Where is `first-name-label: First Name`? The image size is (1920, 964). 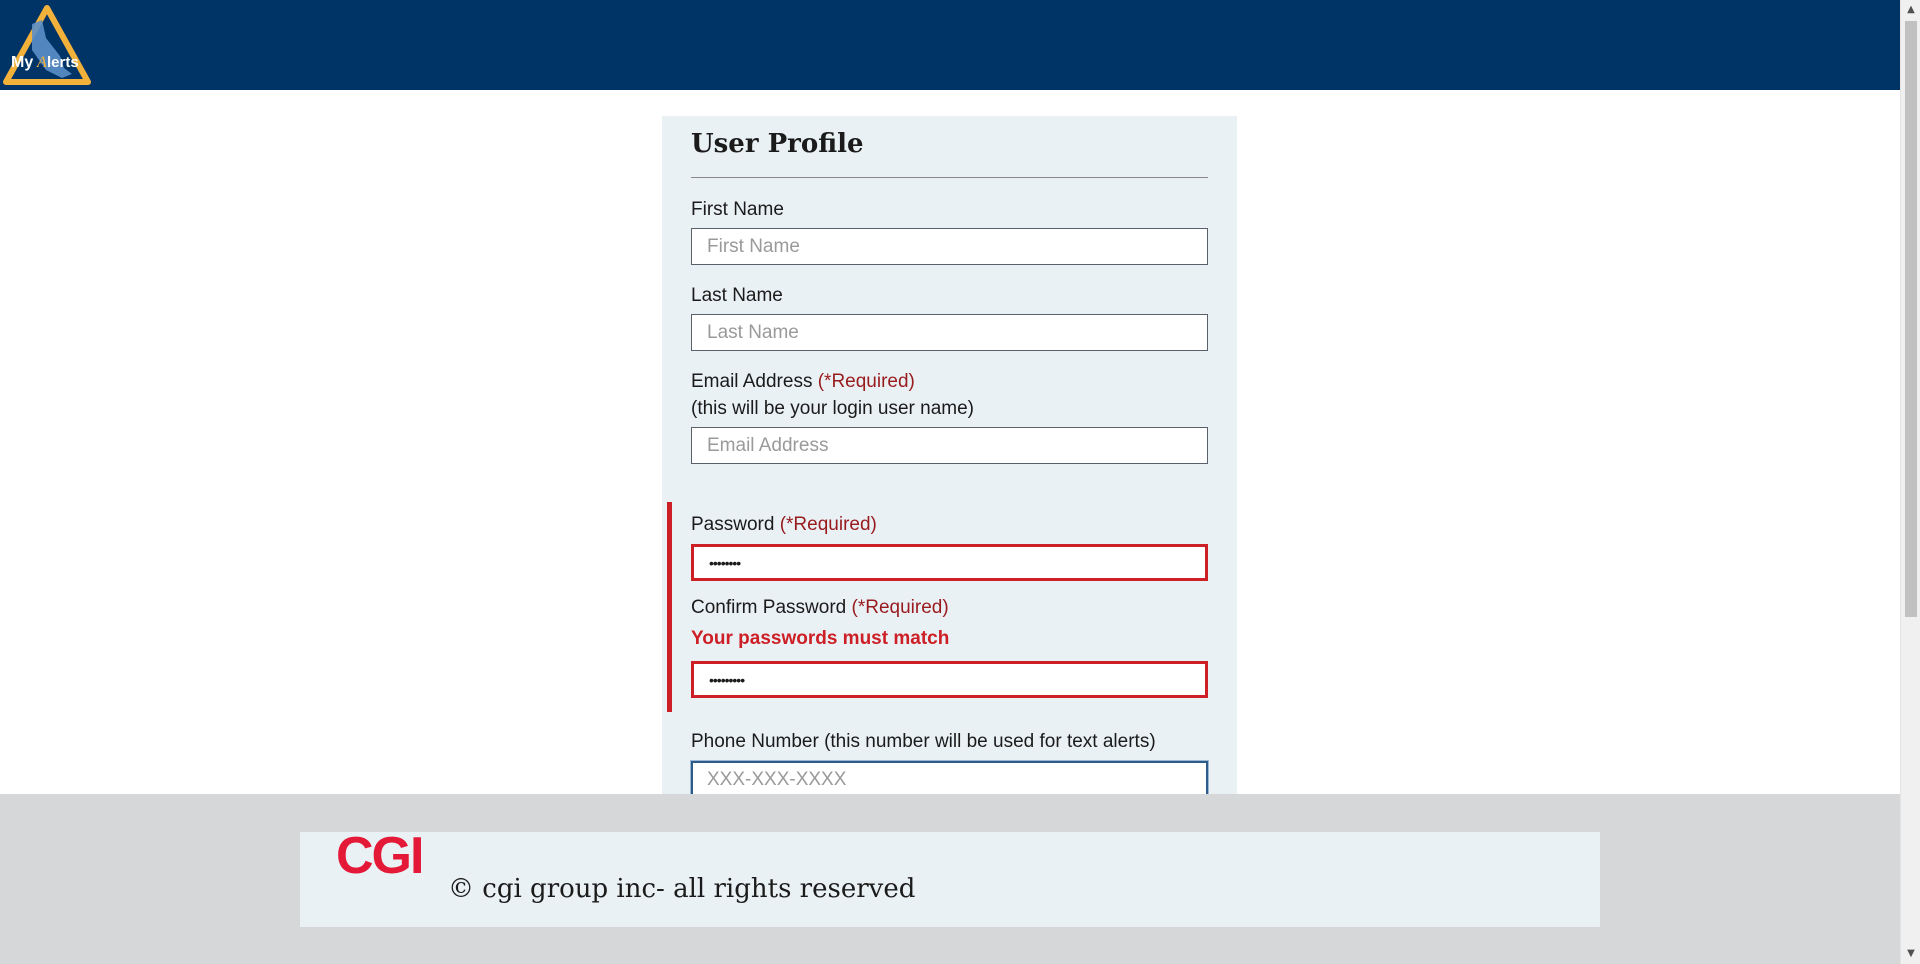
first-name-label: First Name is located at coordinates (737, 209).